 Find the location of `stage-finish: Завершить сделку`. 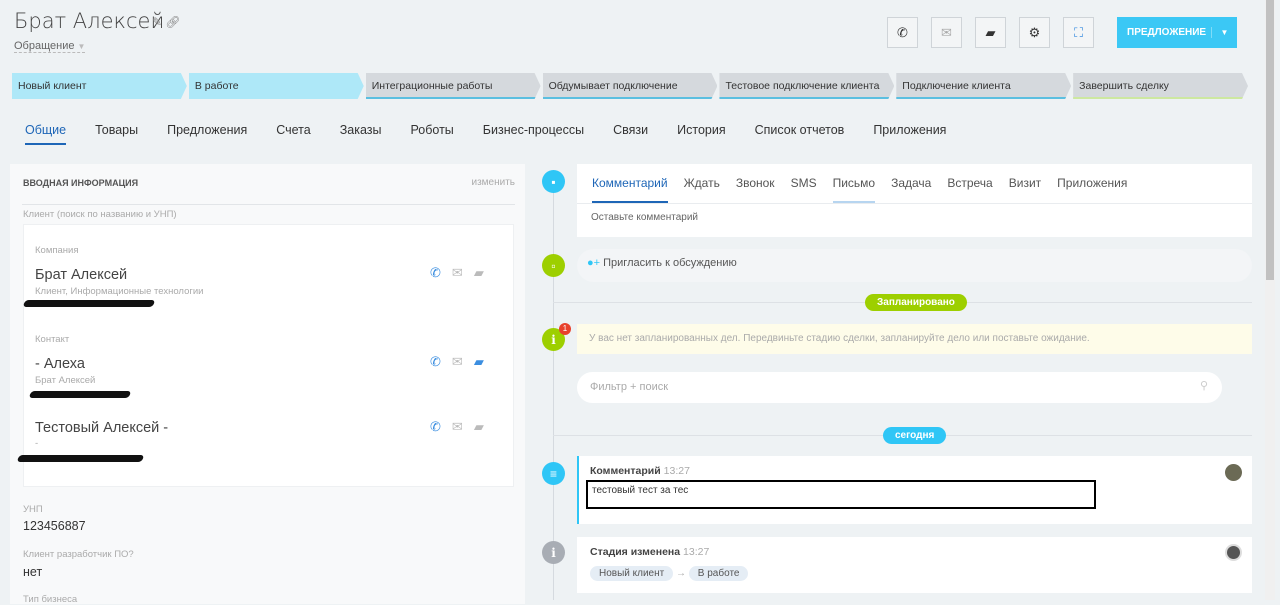

stage-finish: Завершить сделку is located at coordinates (1160, 86).